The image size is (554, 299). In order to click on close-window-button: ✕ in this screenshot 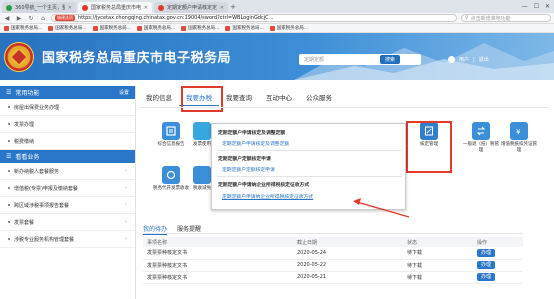, I will do `click(547, 6)`.